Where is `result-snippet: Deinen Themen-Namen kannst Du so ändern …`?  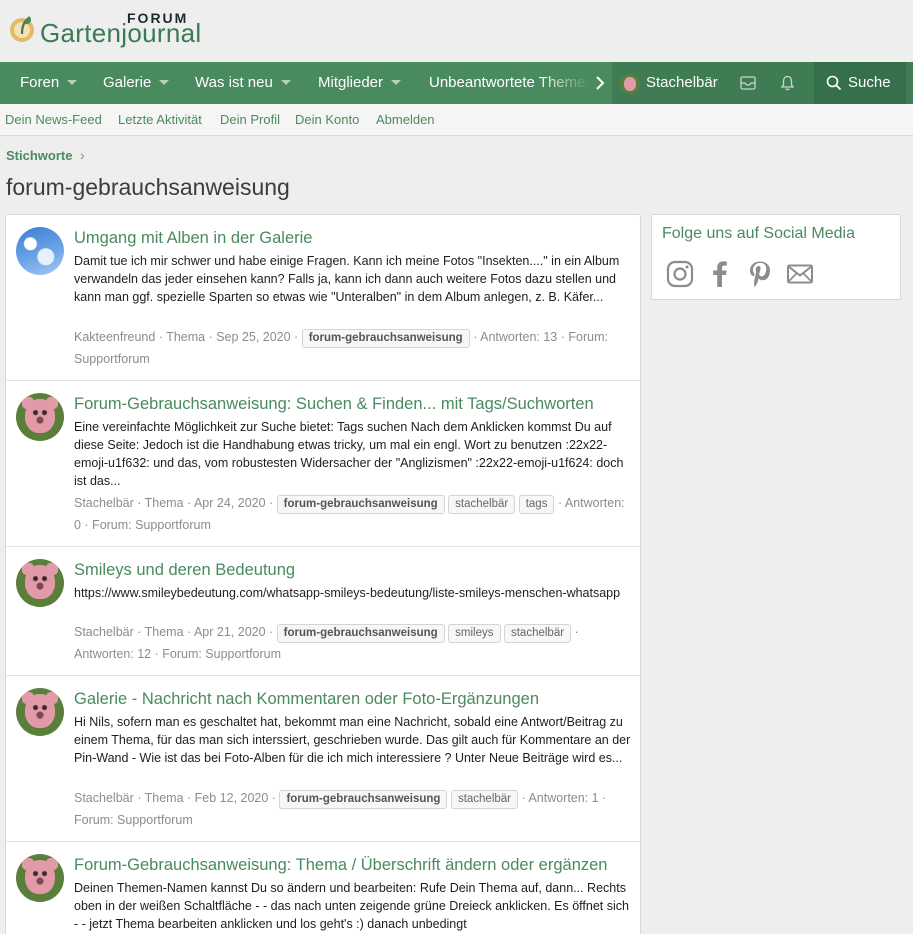 result-snippet: Deinen Themen-Namen kannst Du so ändern … is located at coordinates (351, 906).